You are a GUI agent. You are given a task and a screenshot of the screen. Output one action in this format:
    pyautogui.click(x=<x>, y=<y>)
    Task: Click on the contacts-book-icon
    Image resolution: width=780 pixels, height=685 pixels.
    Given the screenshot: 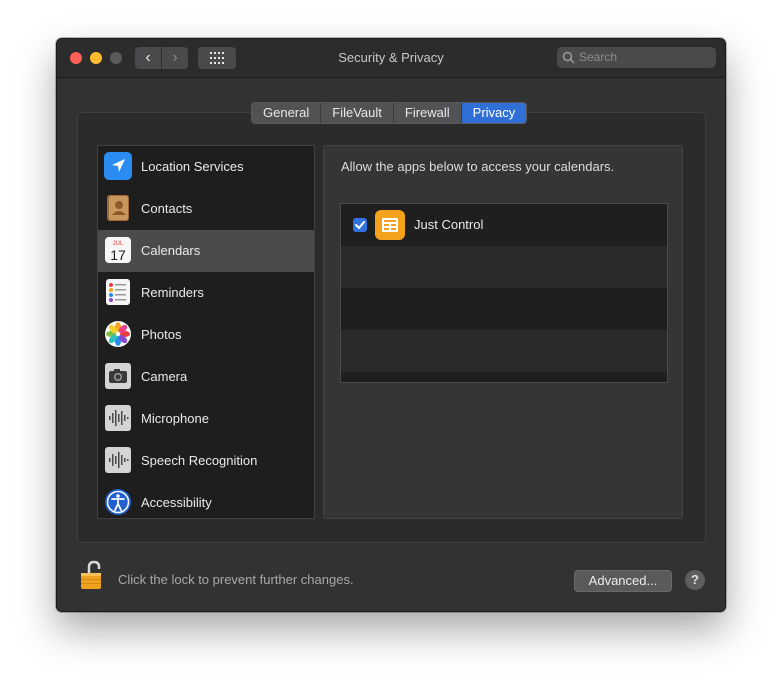 What is the action you would take?
    pyautogui.click(x=118, y=208)
    